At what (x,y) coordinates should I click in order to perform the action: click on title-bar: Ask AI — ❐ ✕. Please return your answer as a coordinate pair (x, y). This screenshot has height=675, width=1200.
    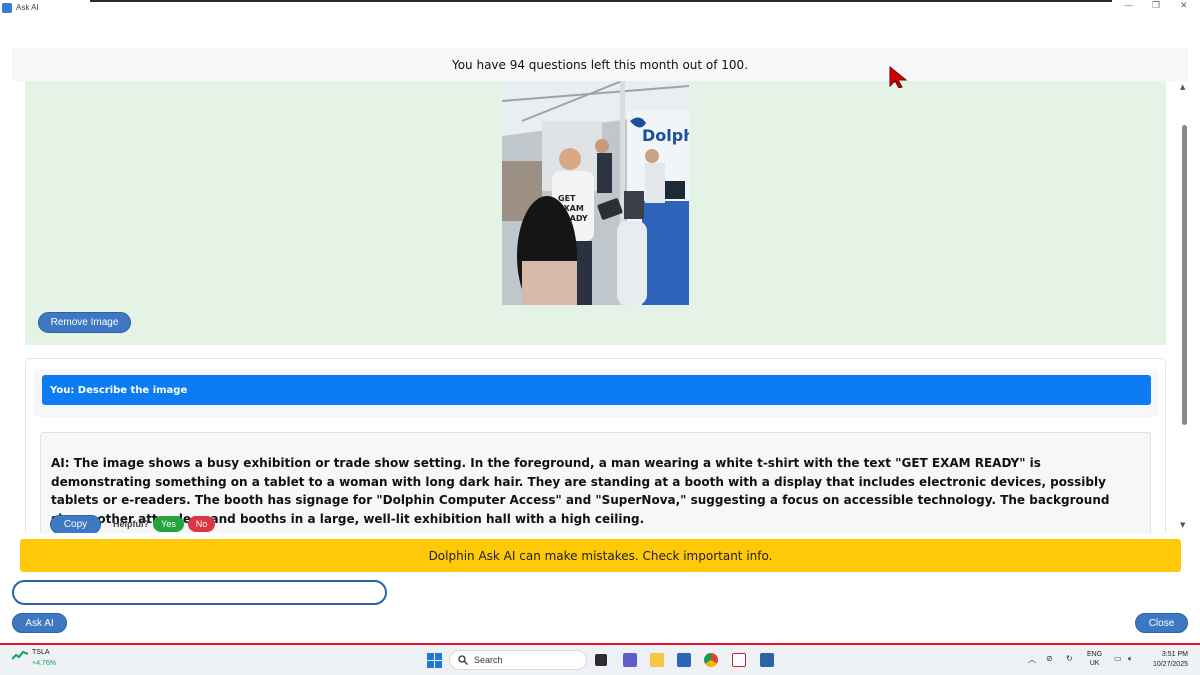
    Looking at the image, I should click on (600, 7).